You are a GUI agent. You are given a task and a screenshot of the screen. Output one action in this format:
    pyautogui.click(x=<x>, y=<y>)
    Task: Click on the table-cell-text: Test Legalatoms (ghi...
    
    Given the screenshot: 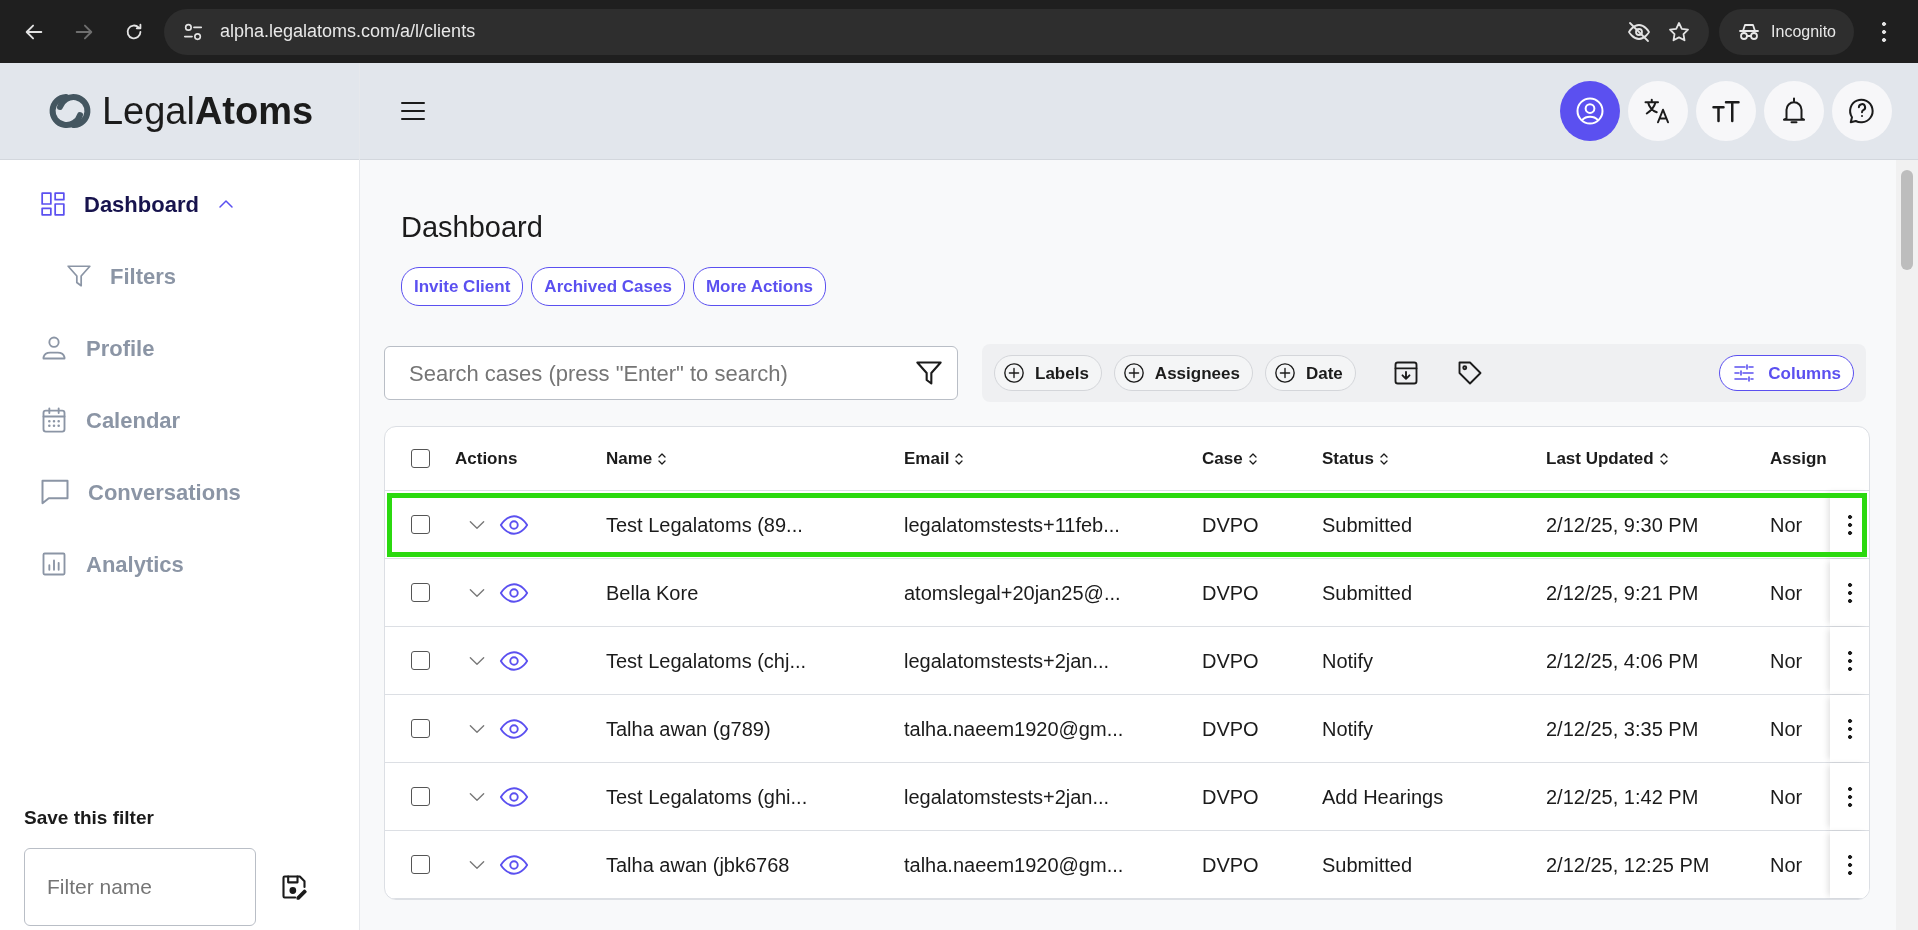 What is the action you would take?
    pyautogui.click(x=707, y=797)
    